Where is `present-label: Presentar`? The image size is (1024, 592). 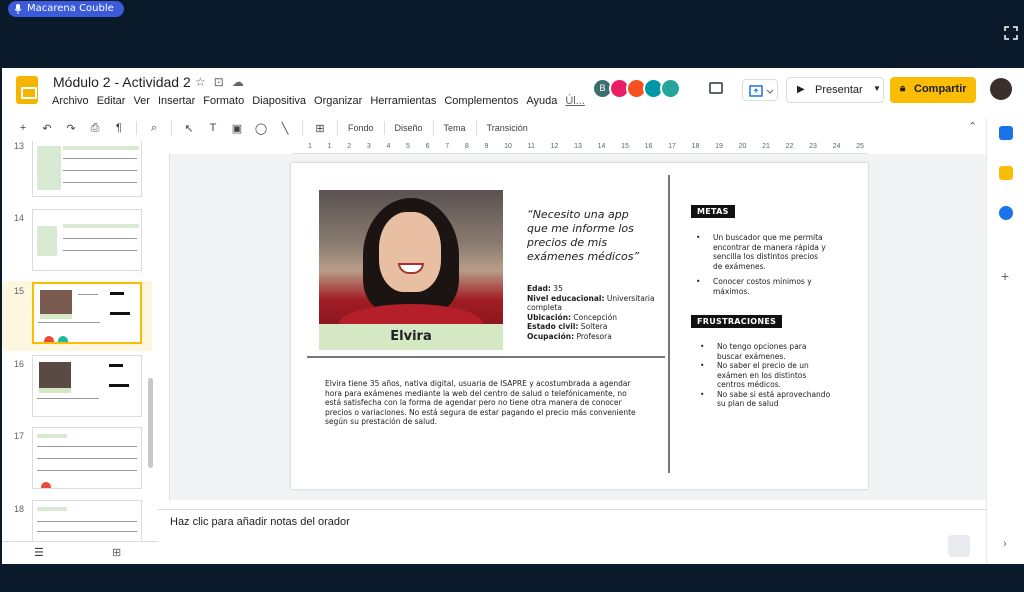 present-label: Presentar is located at coordinates (839, 90).